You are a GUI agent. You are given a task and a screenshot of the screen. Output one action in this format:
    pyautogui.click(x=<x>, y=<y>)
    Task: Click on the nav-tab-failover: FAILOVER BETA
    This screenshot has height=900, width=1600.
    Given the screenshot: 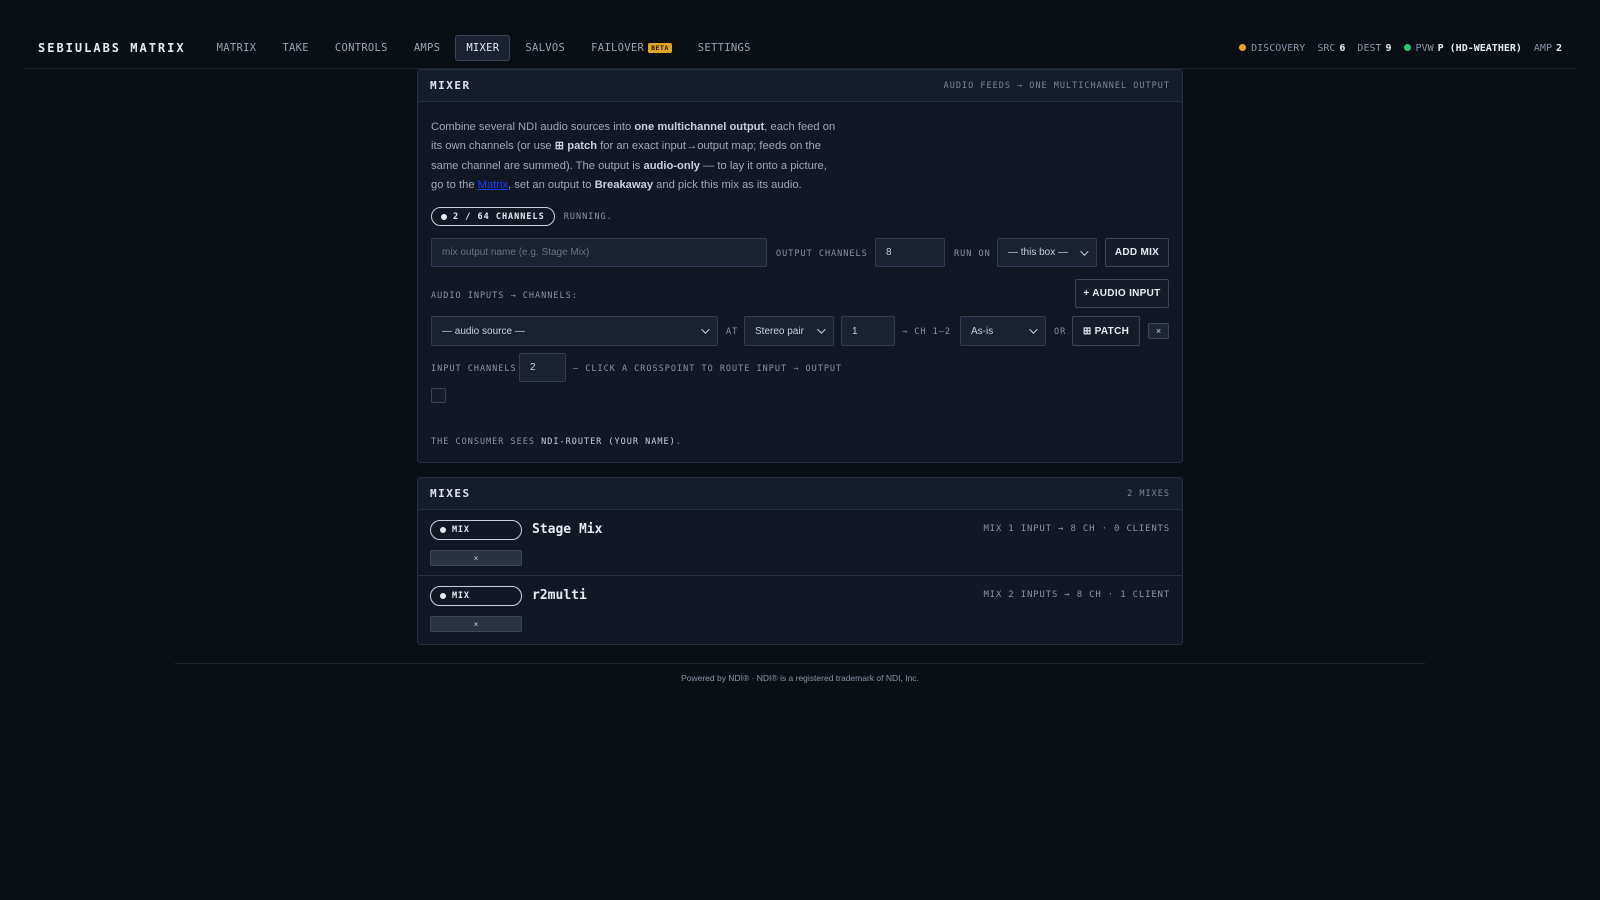 What is the action you would take?
    pyautogui.click(x=631, y=48)
    